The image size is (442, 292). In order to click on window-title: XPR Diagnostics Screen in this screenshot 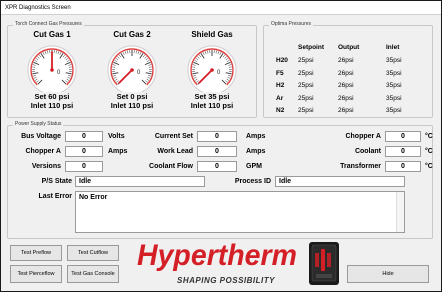, I will do `click(221, 8)`.